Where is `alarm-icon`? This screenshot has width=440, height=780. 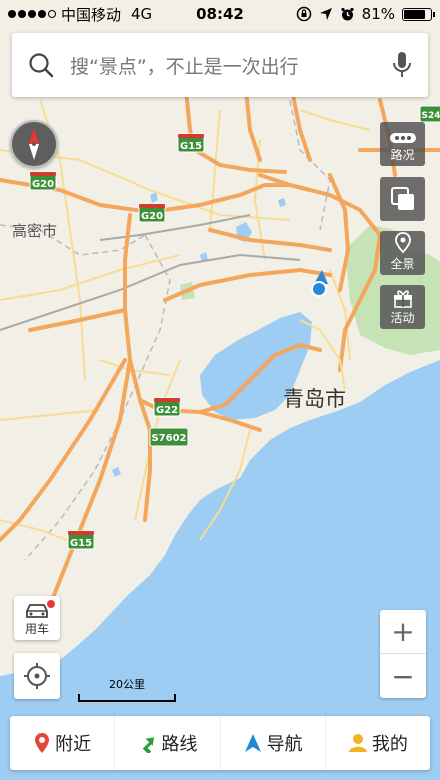 alarm-icon is located at coordinates (347, 13).